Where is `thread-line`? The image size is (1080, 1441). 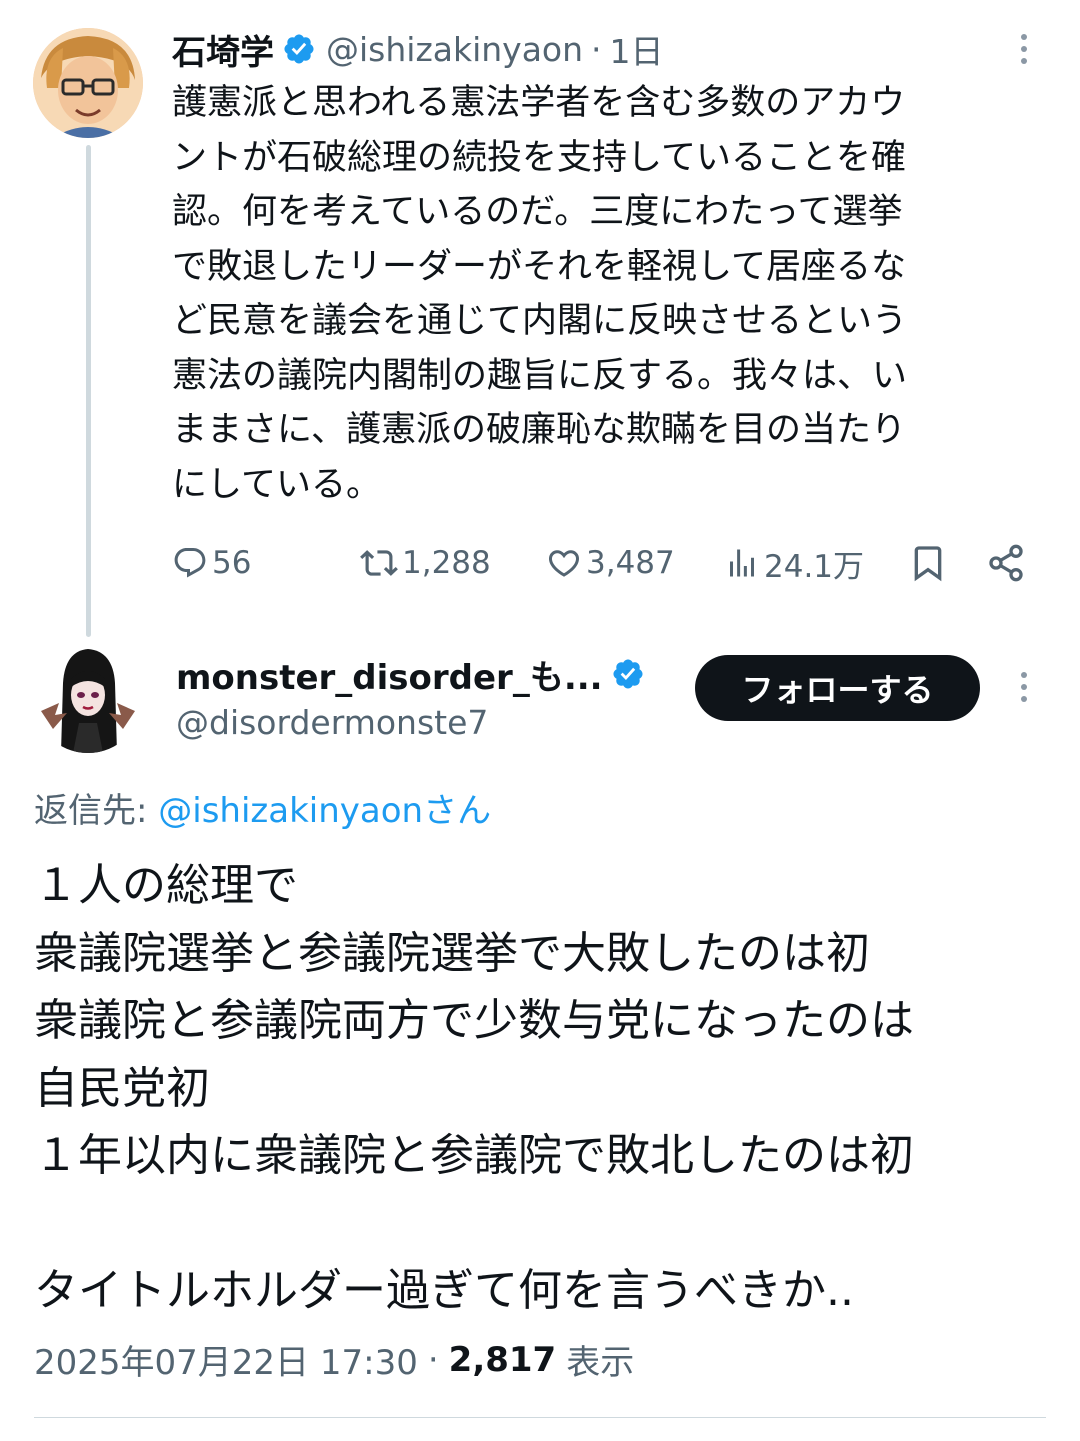 thread-line is located at coordinates (88, 391).